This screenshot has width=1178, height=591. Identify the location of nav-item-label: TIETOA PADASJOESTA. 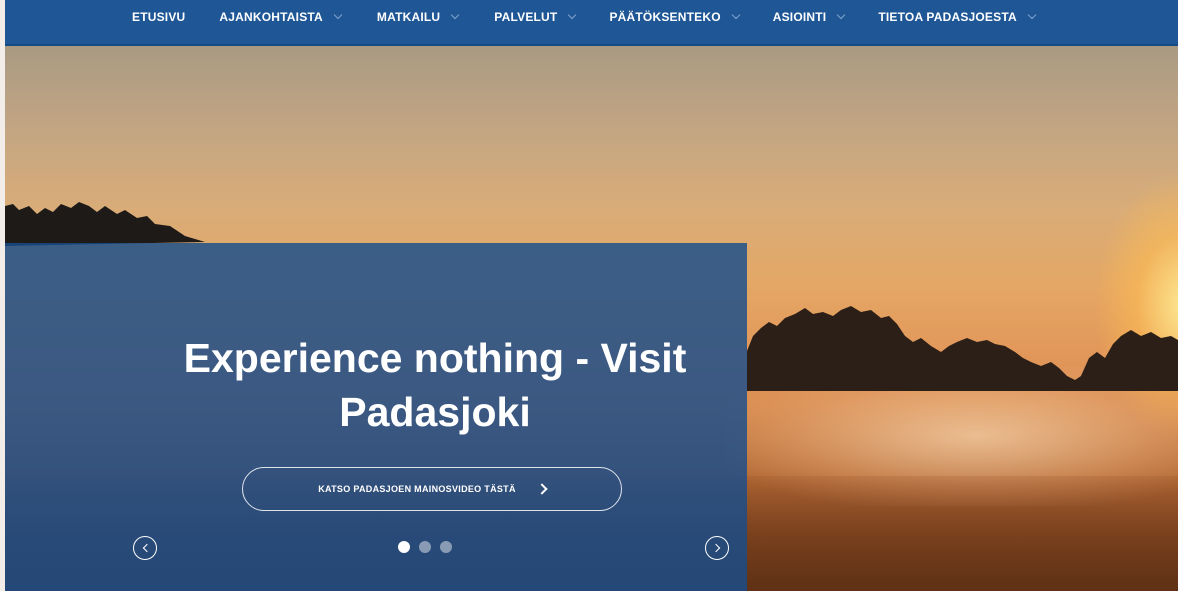
(947, 17).